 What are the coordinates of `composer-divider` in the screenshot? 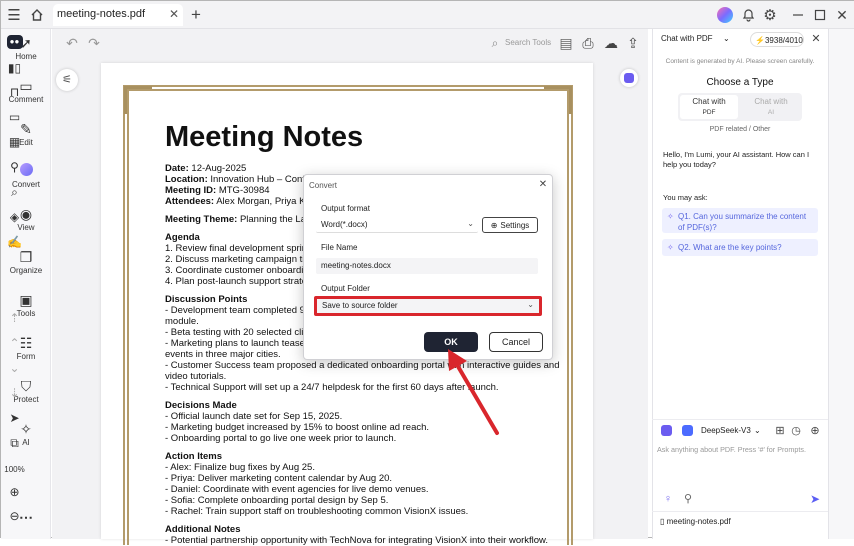 It's located at (740, 419).